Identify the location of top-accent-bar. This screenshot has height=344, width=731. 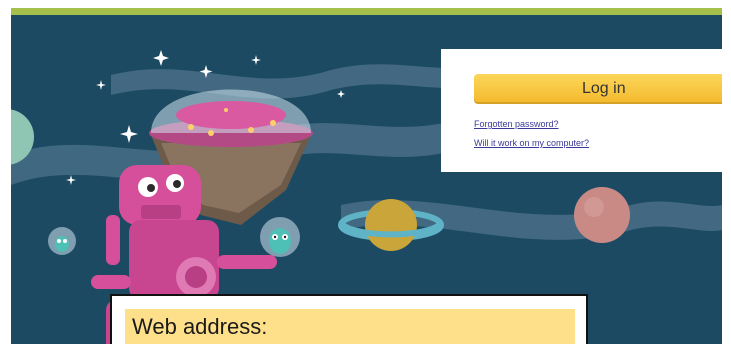
(366, 11).